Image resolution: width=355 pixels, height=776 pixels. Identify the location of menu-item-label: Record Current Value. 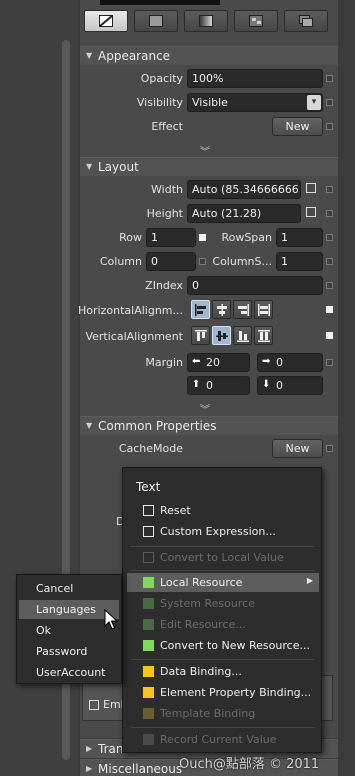
(218, 739).